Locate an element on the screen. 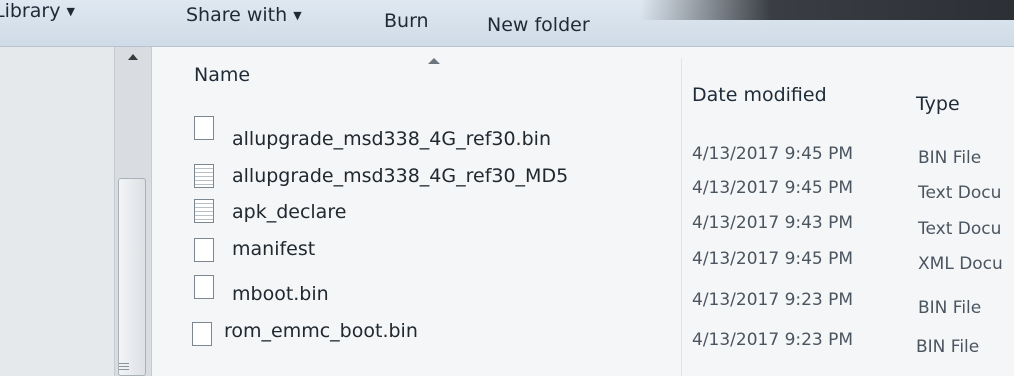 Image resolution: width=1014 pixels, height=376 pixels. file-name: manifest is located at coordinates (273, 249).